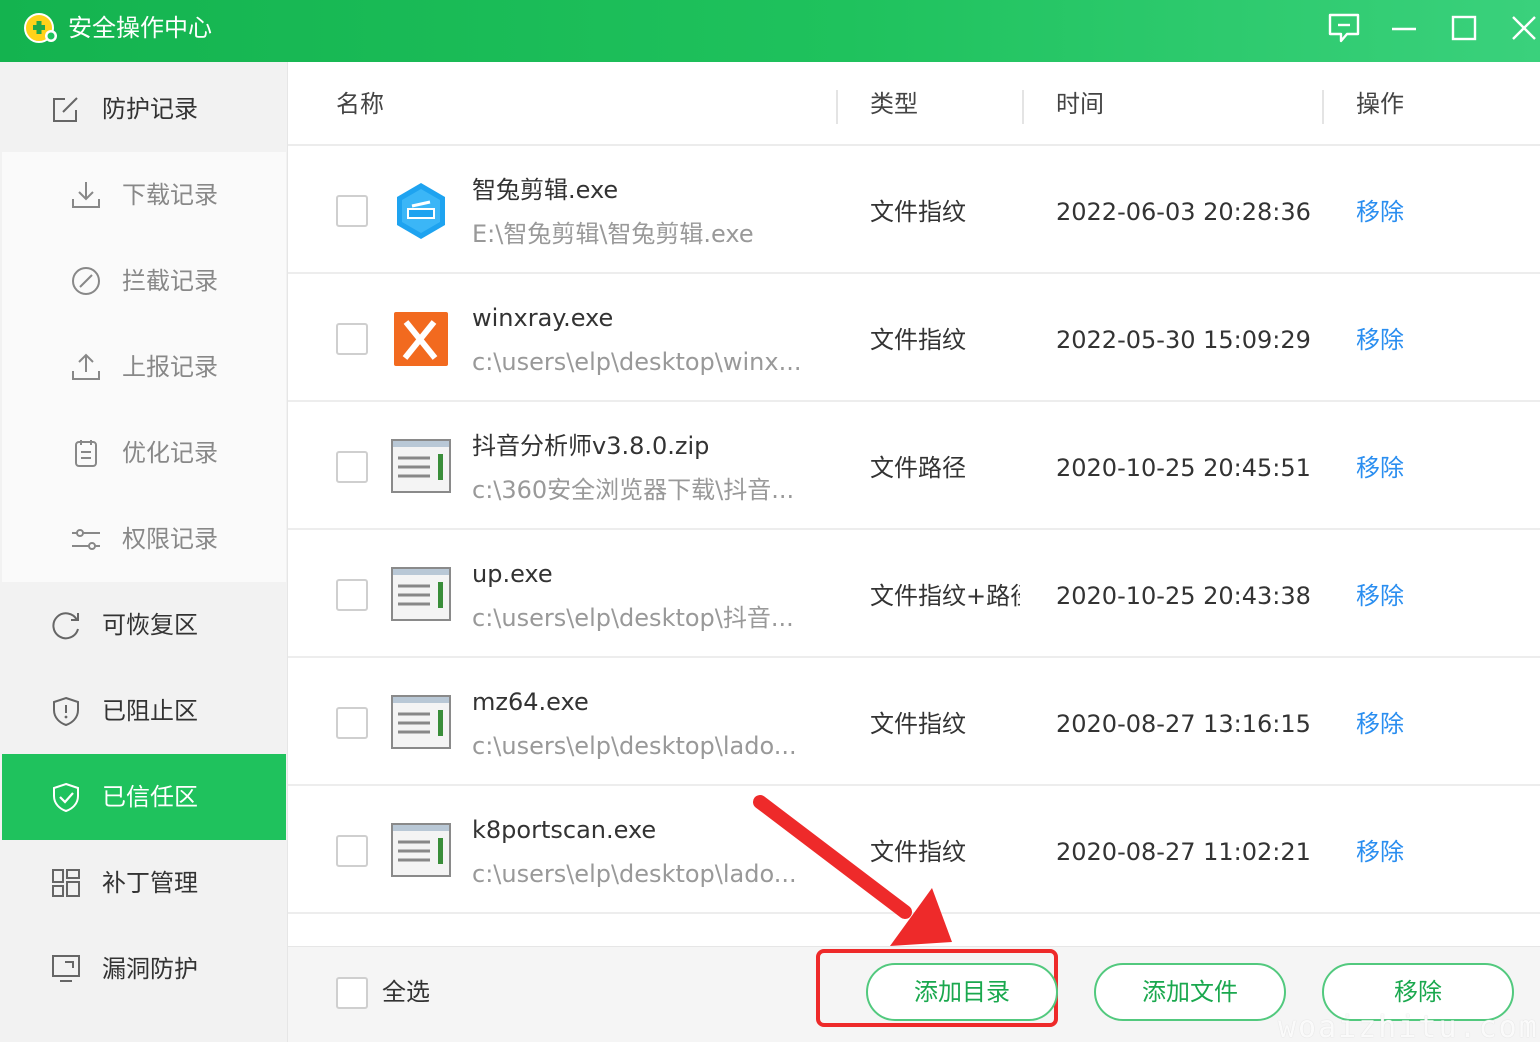 The image size is (1540, 1042). I want to click on sidebar-item-download-log: 下载记录, so click(144, 195).